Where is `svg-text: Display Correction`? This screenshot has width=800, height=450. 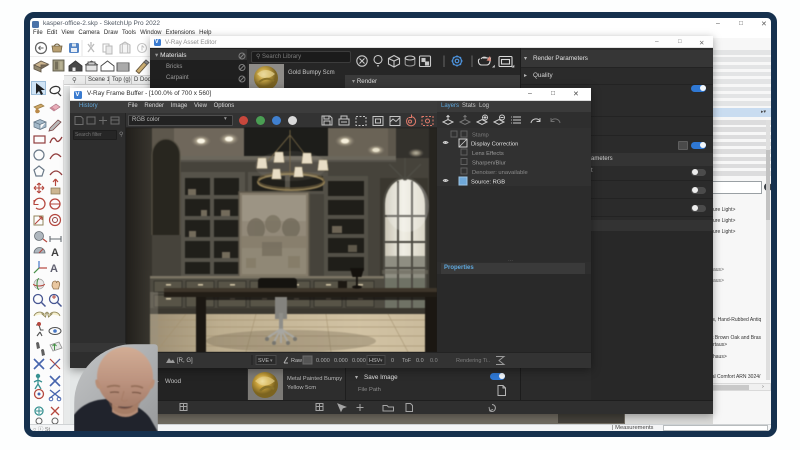 svg-text: Display Correction is located at coordinates (494, 145).